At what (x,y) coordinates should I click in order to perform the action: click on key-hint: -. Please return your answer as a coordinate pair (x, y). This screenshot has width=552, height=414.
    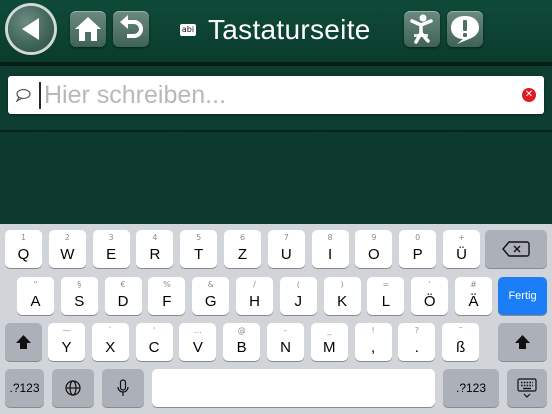
    Looking at the image, I should click on (285, 330).